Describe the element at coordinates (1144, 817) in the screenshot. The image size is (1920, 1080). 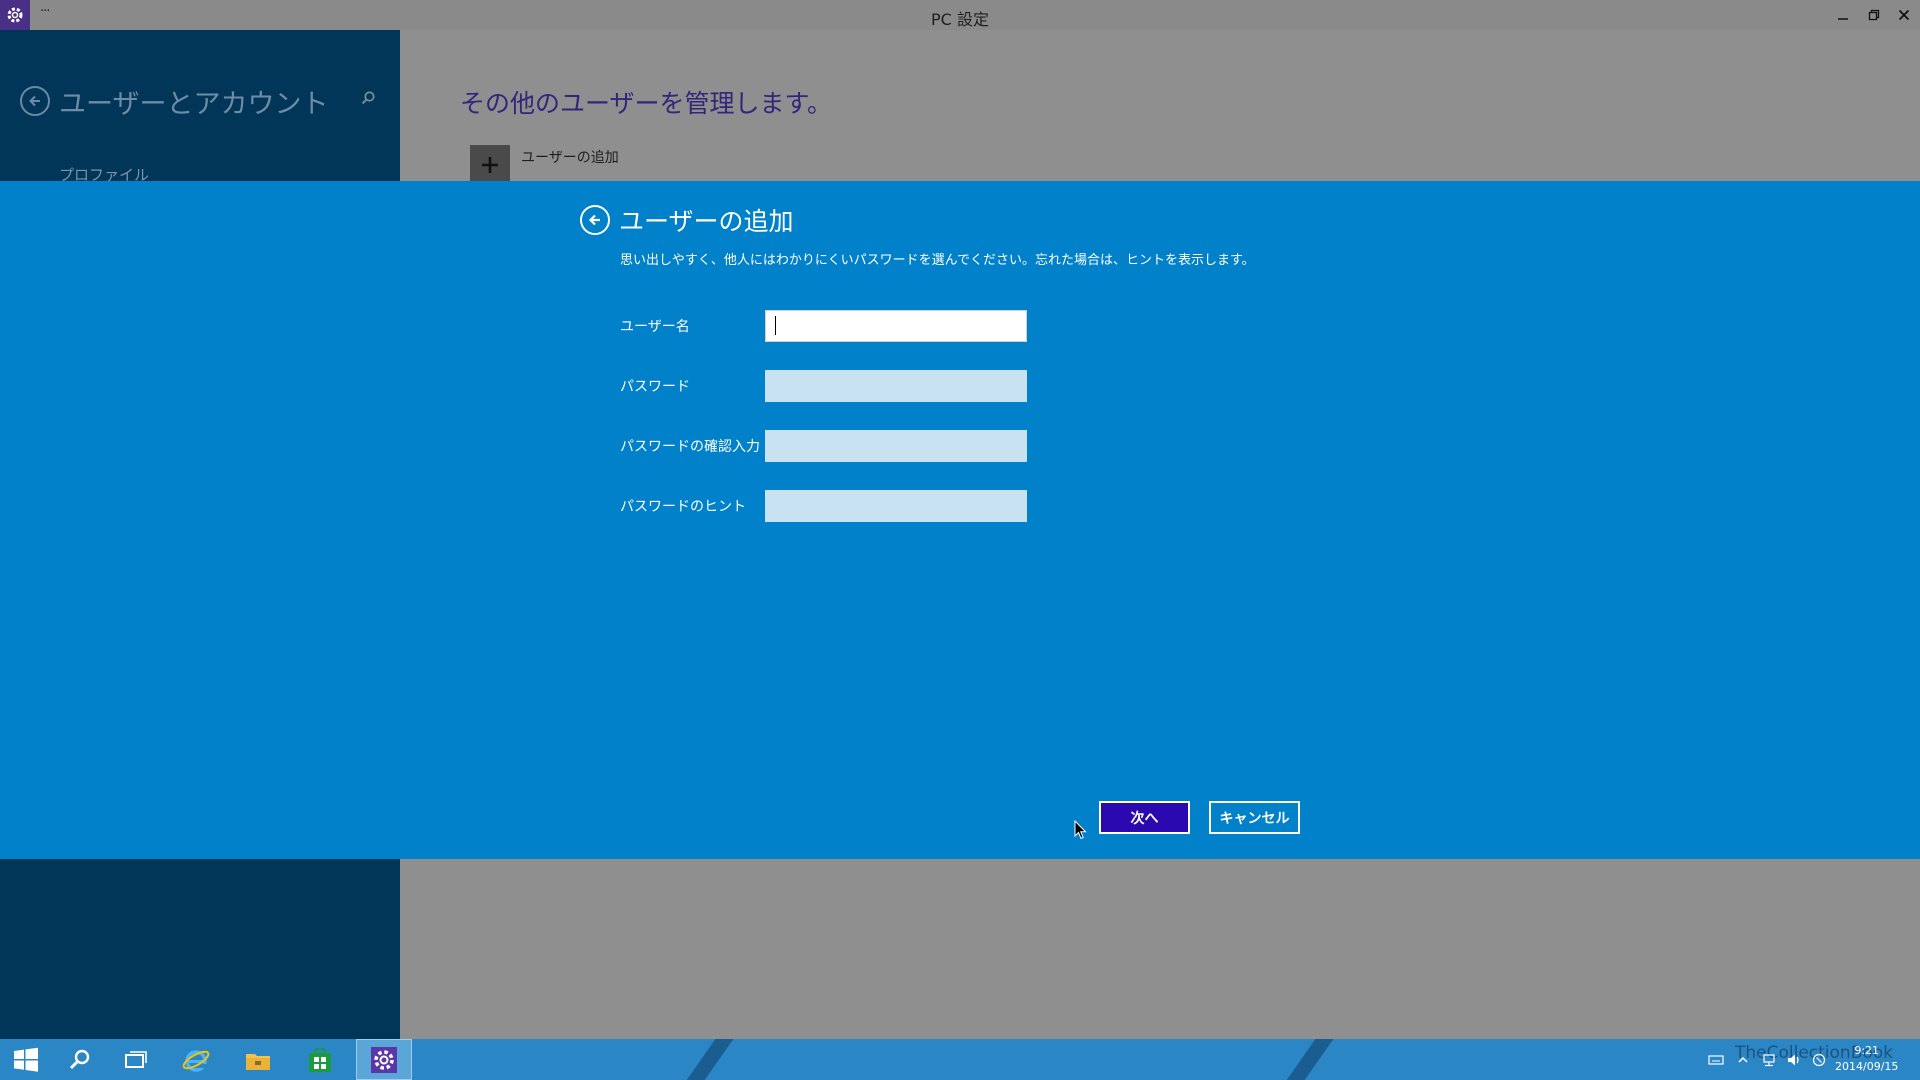
I see `next-button: 次へ` at that location.